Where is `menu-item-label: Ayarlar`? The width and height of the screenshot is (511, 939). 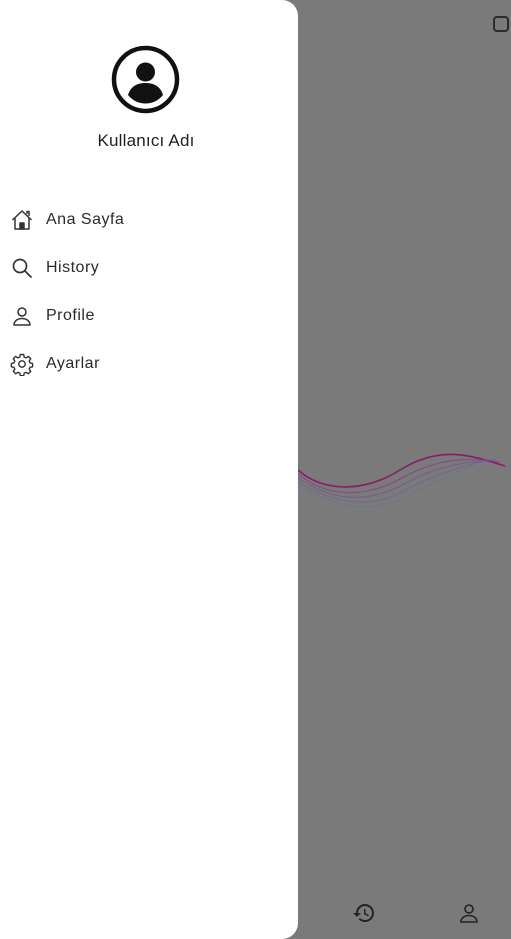
menu-item-label: Ayarlar is located at coordinates (73, 363).